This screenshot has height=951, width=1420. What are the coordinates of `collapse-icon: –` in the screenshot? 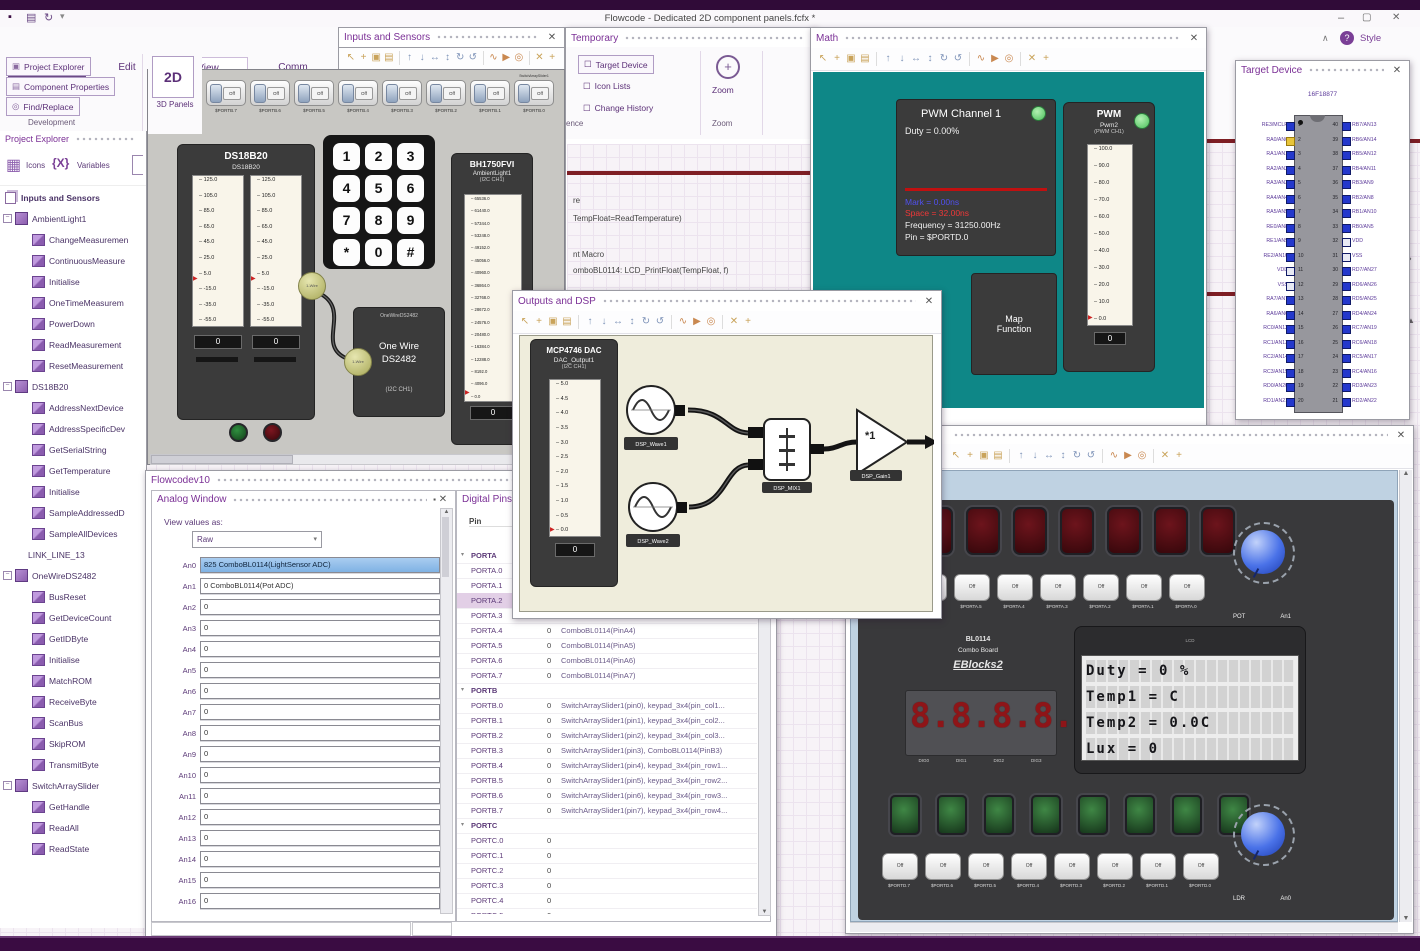 It's located at (7, 575).